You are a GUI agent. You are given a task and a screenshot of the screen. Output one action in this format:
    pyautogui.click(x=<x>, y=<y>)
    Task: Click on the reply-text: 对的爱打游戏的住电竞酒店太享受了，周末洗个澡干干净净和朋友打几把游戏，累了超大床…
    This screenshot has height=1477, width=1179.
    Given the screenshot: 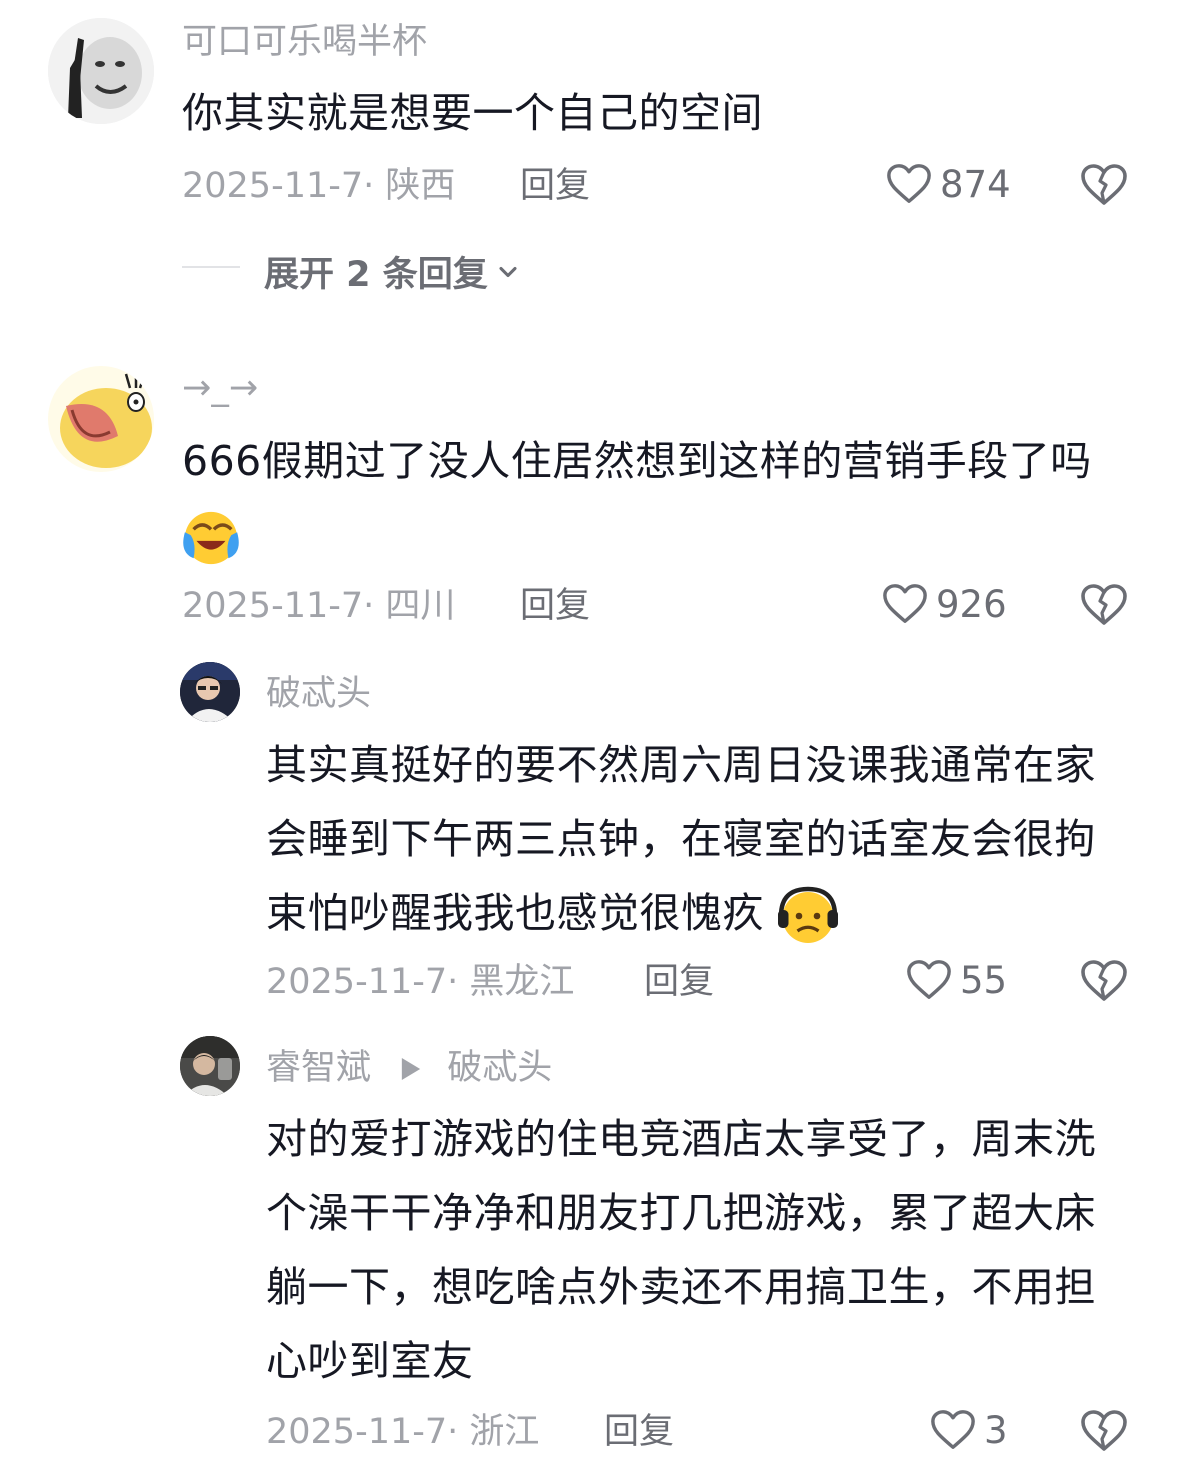 What is the action you would take?
    pyautogui.click(x=681, y=1250)
    